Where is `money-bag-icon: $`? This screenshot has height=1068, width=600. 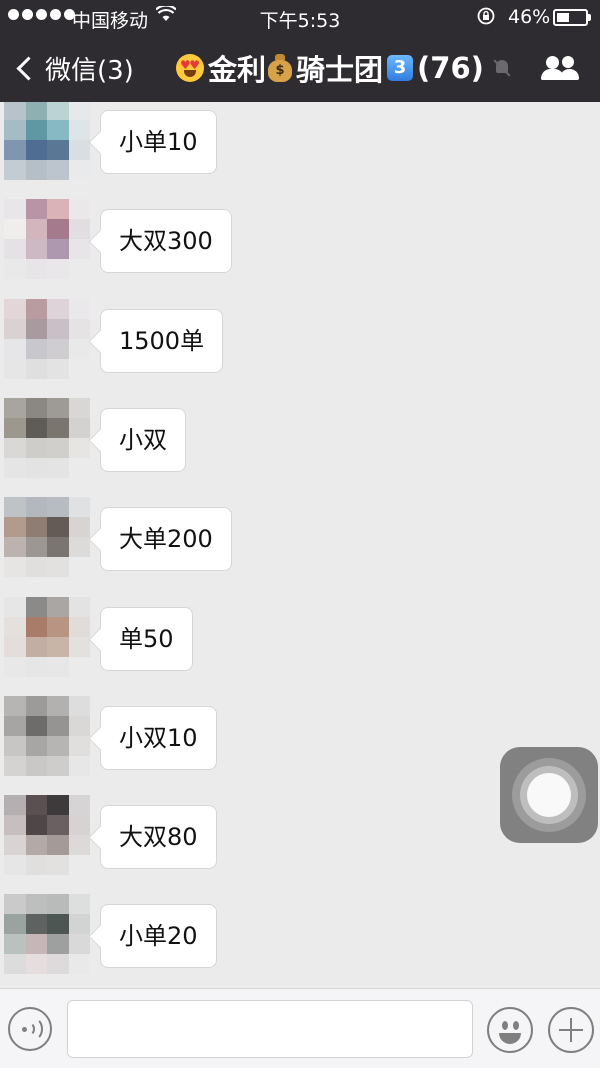
money-bag-icon: $ is located at coordinates (280, 68).